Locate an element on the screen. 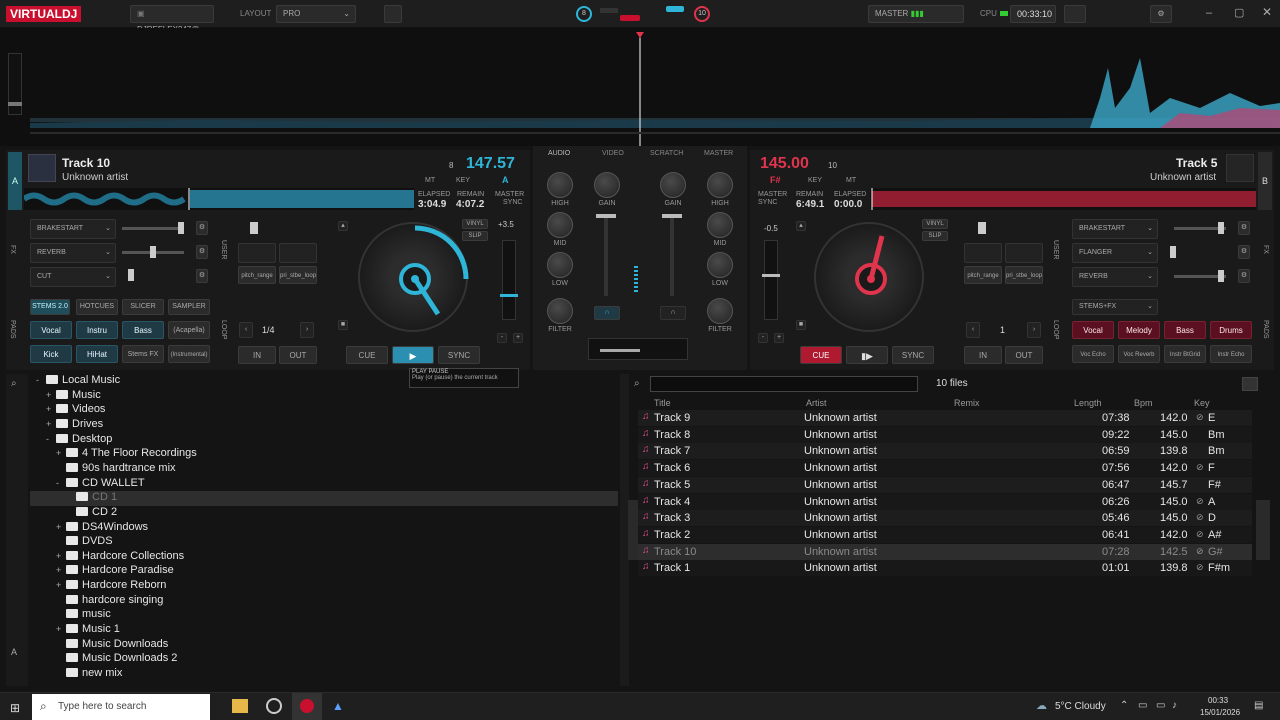  tree-item: + Hardcore Collections is located at coordinates (120, 557).